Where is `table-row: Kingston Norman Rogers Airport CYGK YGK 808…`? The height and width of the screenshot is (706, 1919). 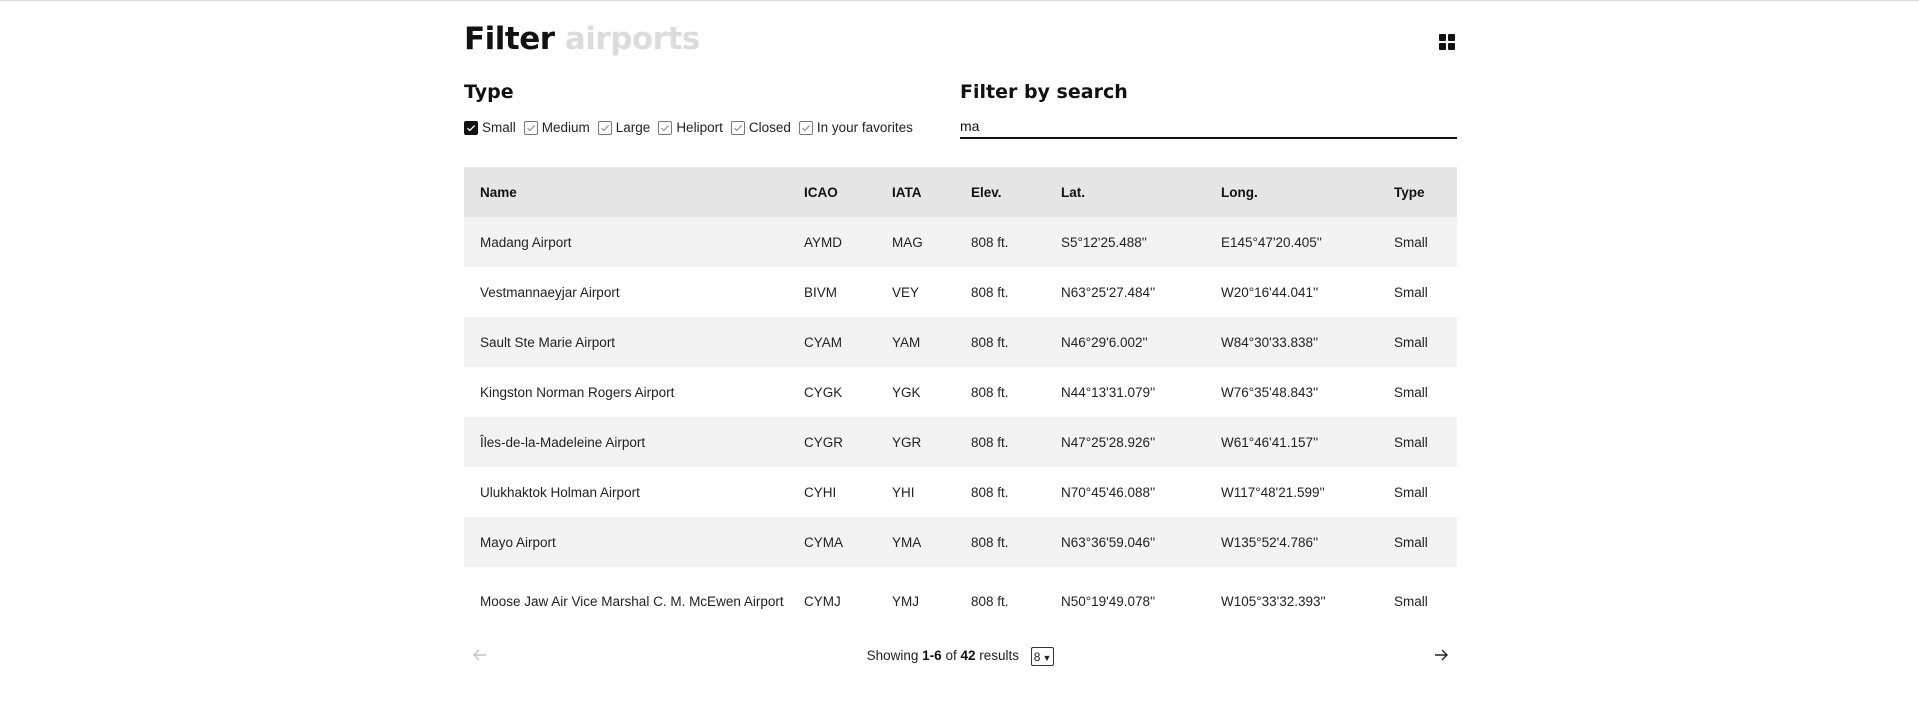 table-row: Kingston Norman Rogers Airport CYGK YGK 808… is located at coordinates (960, 392).